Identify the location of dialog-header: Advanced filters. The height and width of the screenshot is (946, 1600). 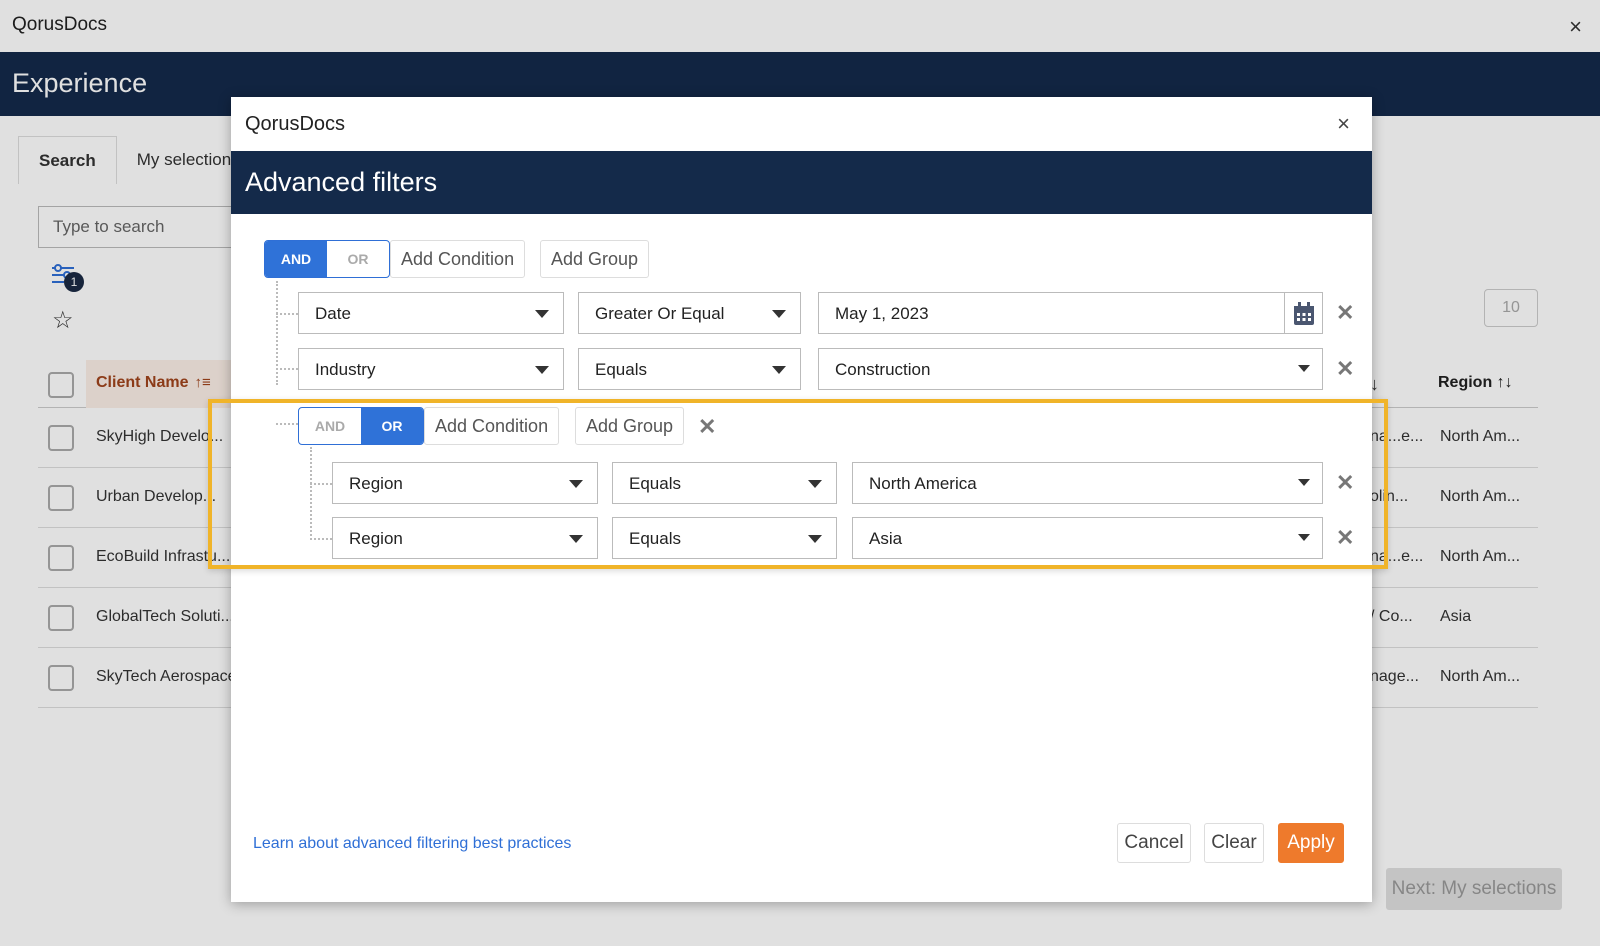
(801, 182).